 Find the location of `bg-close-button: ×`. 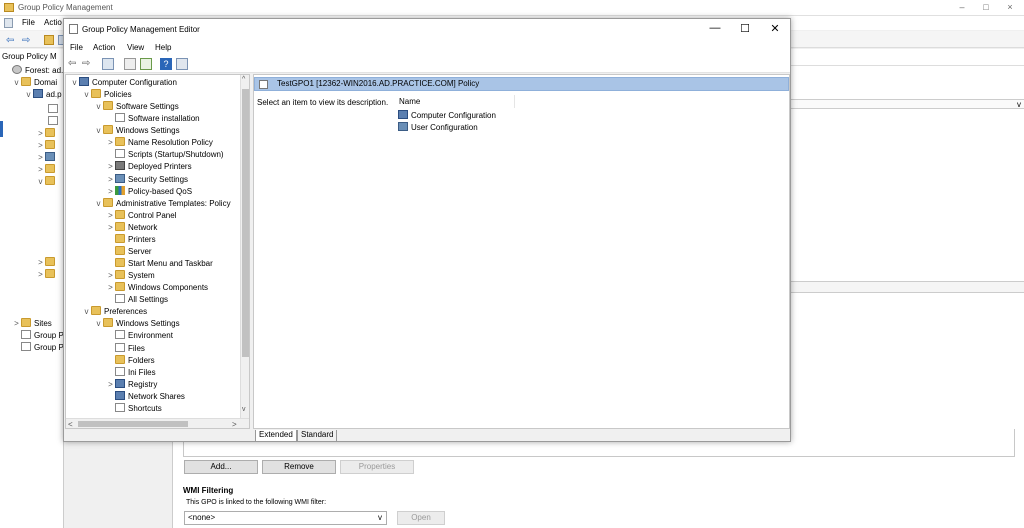

bg-close-button: × is located at coordinates (1010, 7).